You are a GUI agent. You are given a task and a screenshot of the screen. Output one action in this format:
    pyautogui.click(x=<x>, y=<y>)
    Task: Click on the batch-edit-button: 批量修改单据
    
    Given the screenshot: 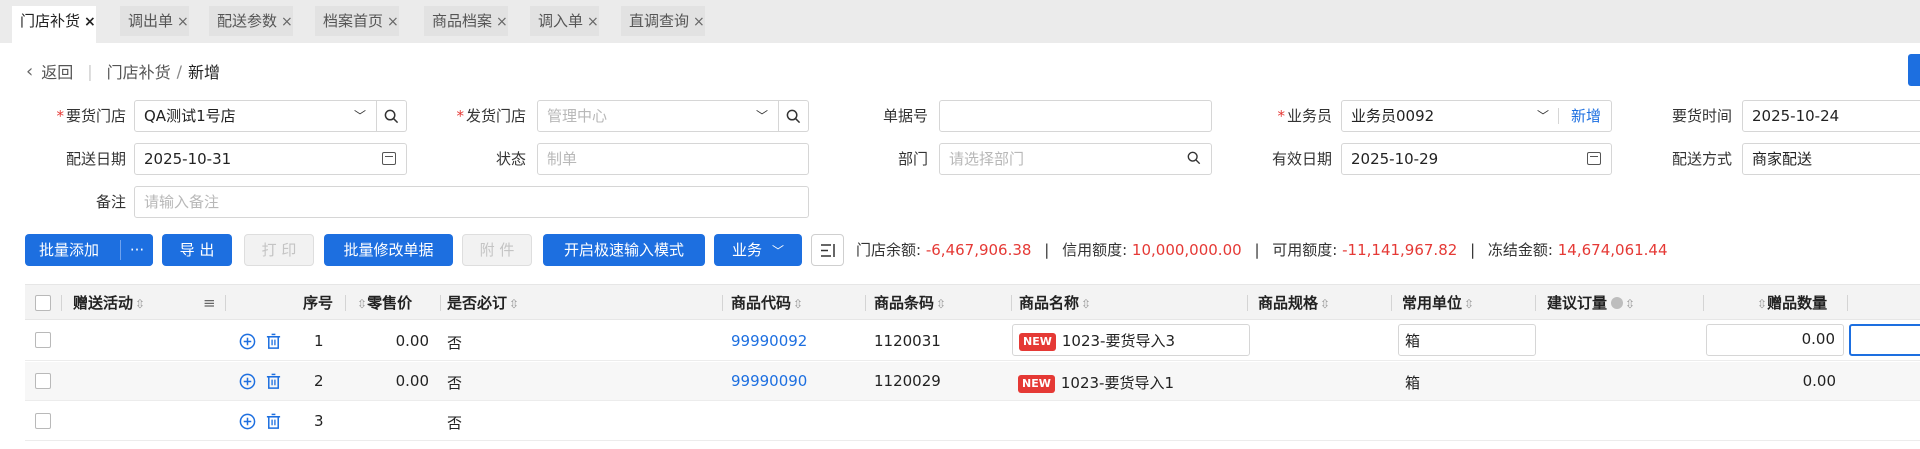 What is the action you would take?
    pyautogui.click(x=388, y=250)
    